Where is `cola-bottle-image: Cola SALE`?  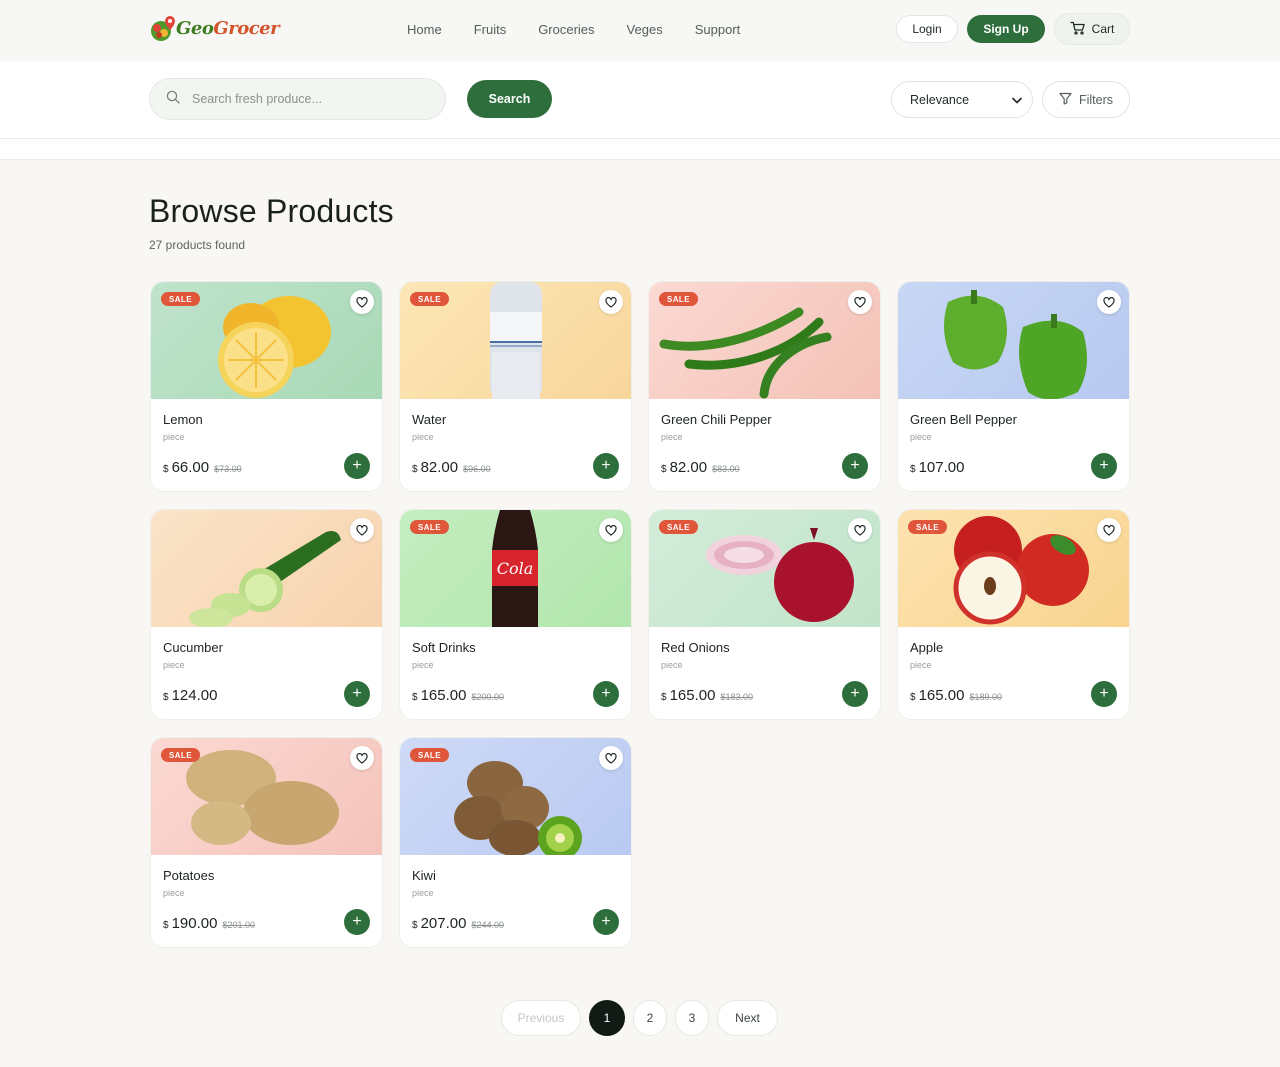
cola-bottle-image: Cola SALE is located at coordinates (515, 568).